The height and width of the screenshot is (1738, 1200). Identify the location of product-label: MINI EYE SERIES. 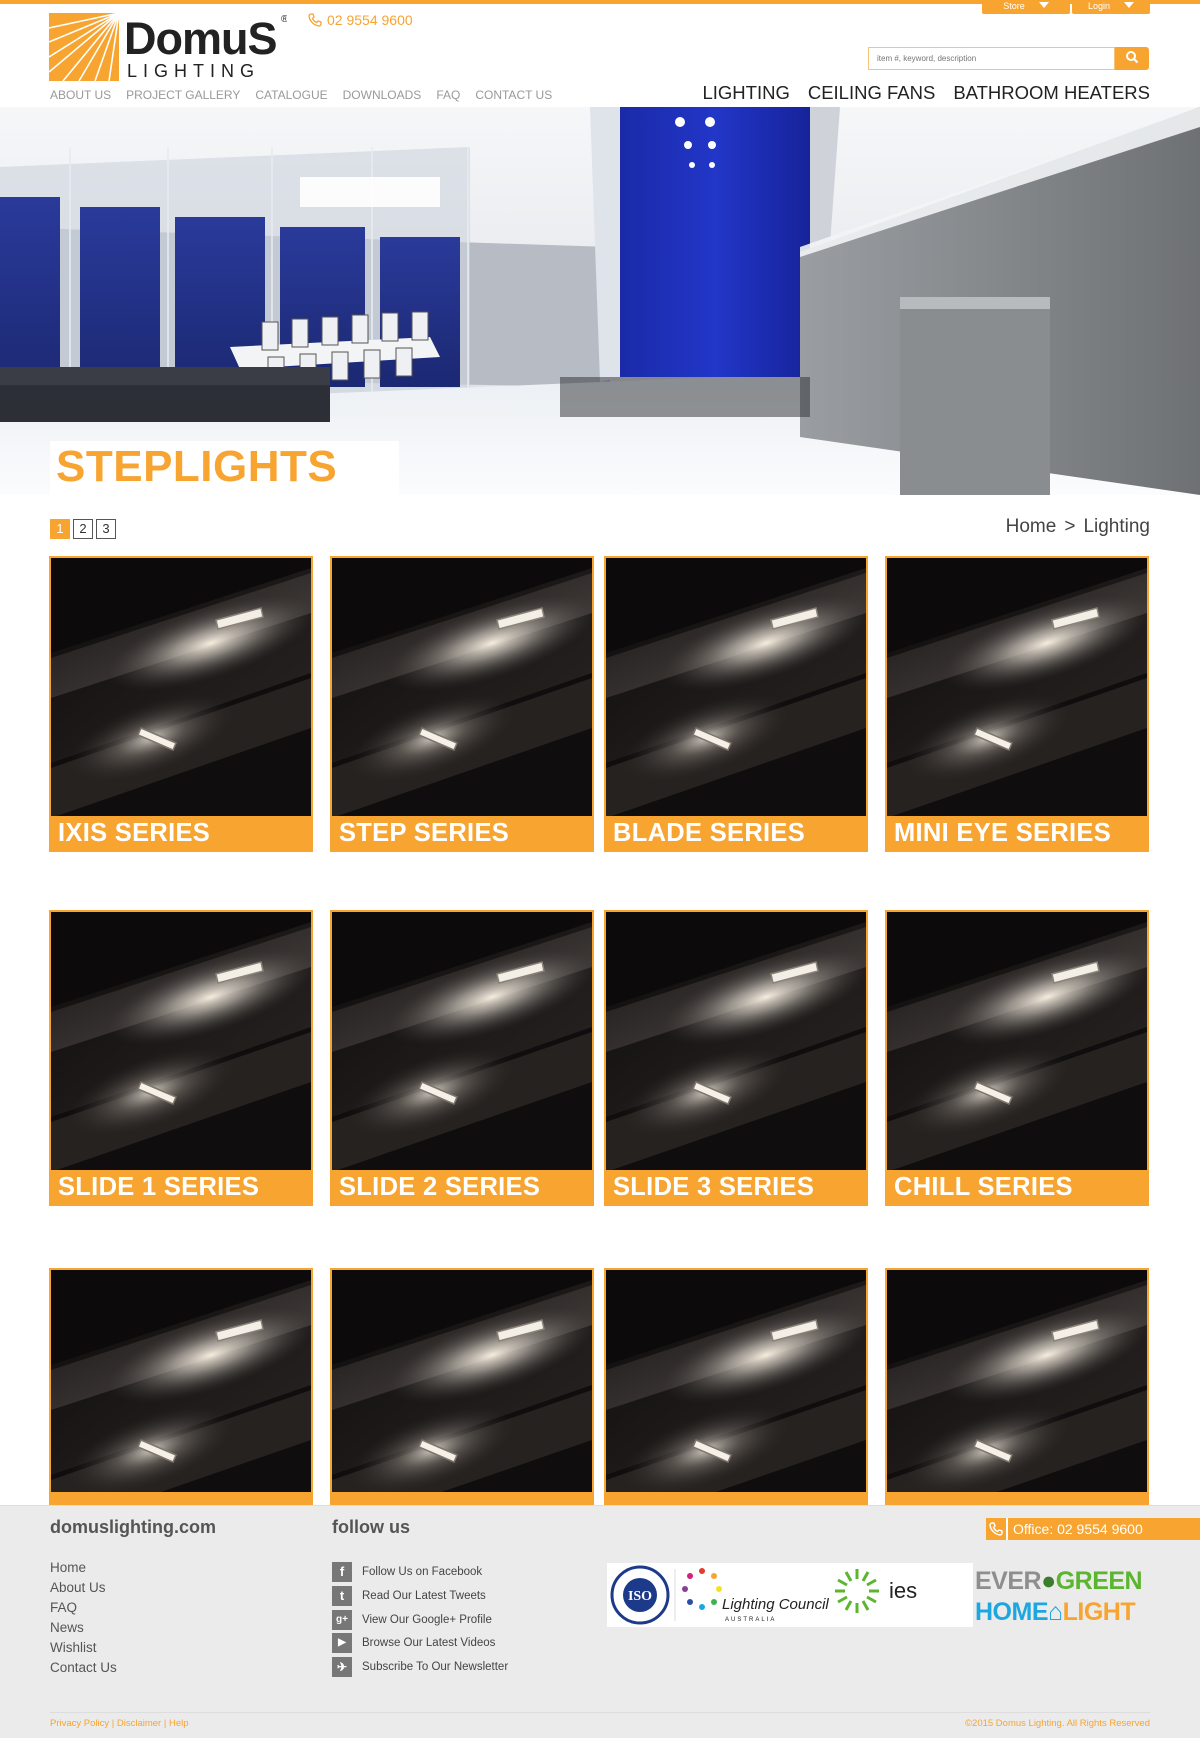
(1017, 833).